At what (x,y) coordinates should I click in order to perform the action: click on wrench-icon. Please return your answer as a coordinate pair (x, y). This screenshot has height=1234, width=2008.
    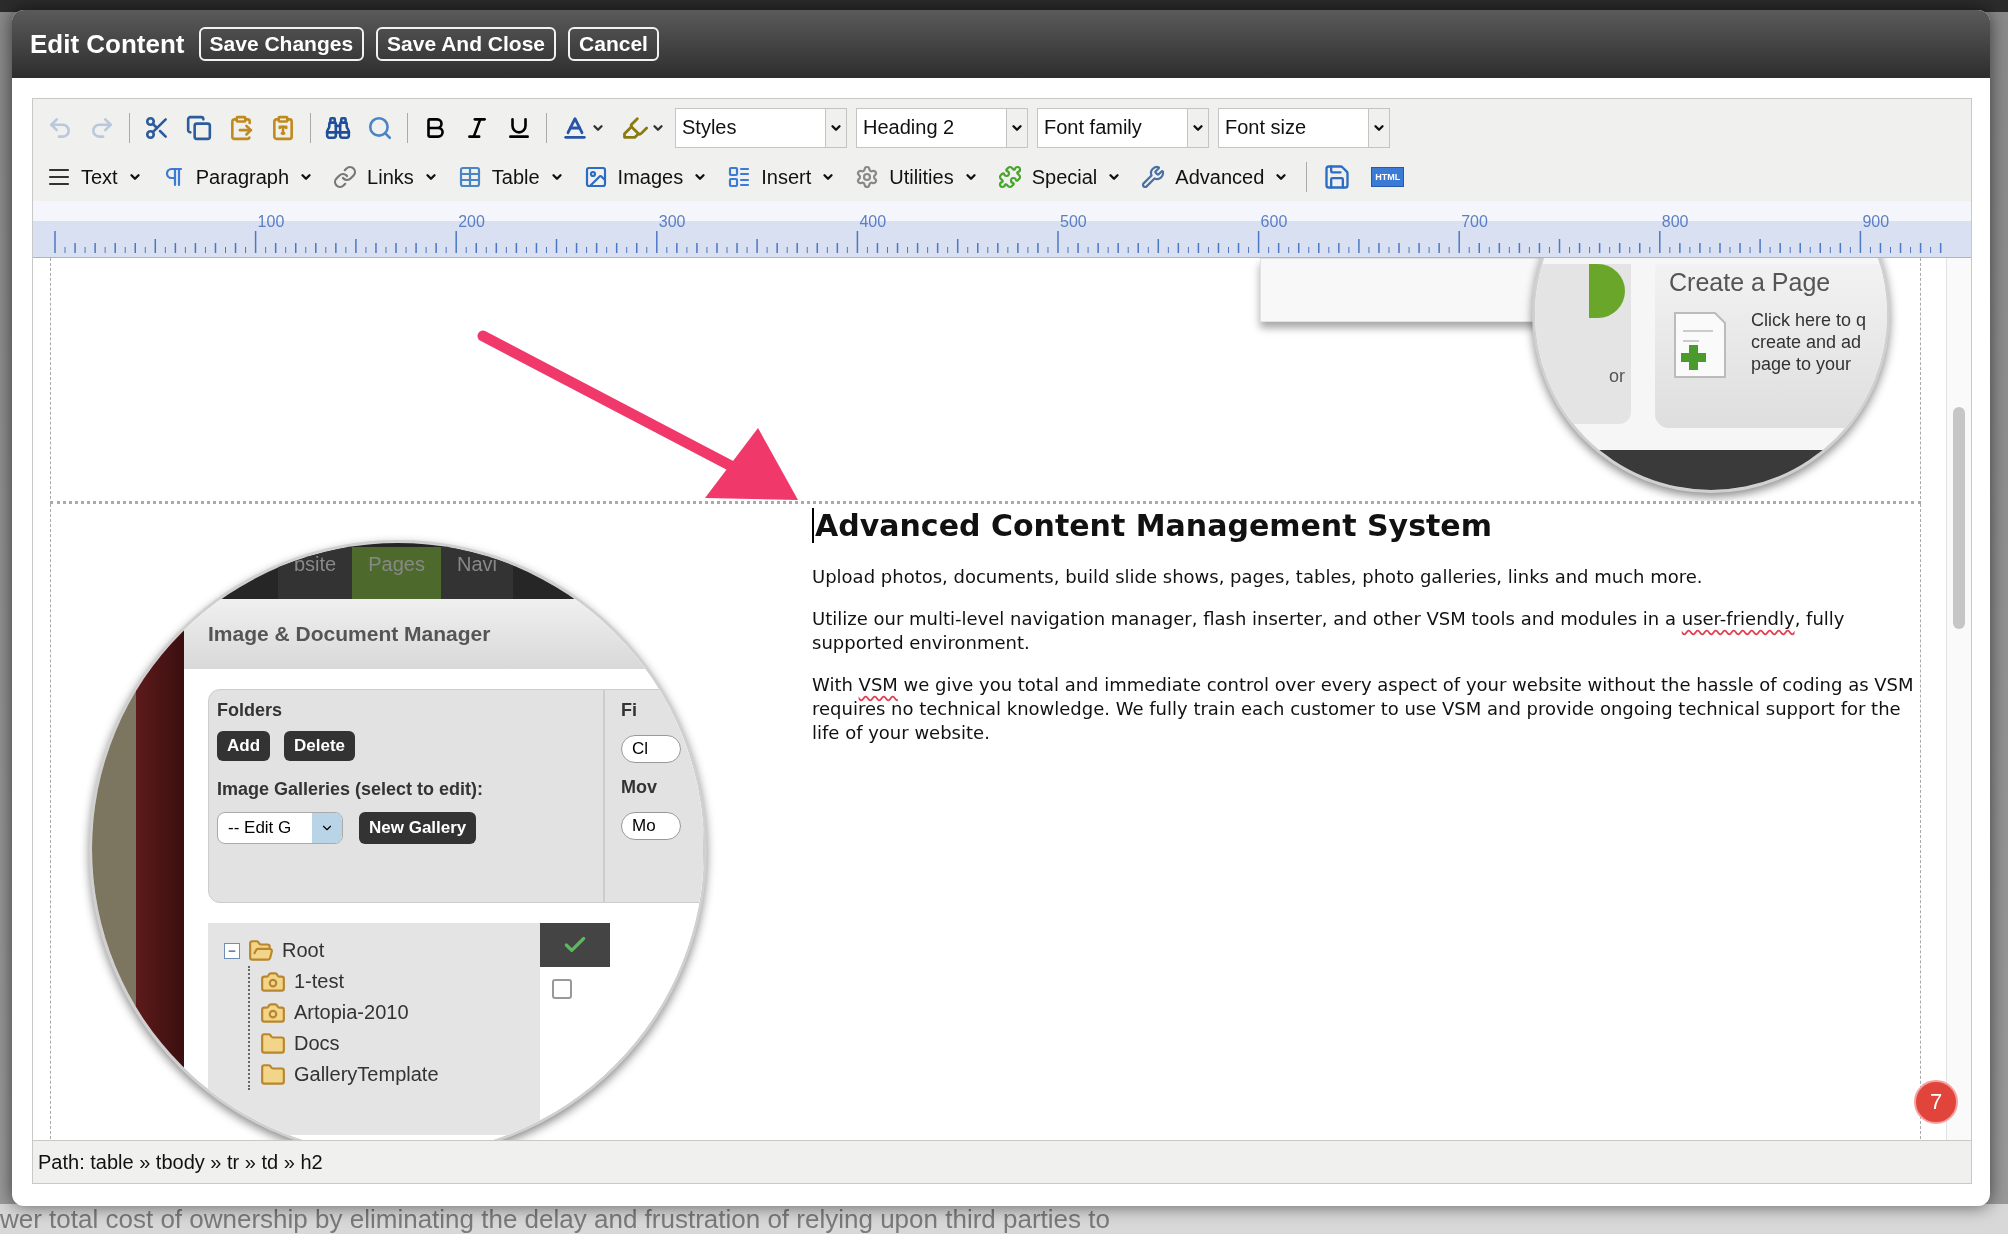
    Looking at the image, I should click on (1153, 177).